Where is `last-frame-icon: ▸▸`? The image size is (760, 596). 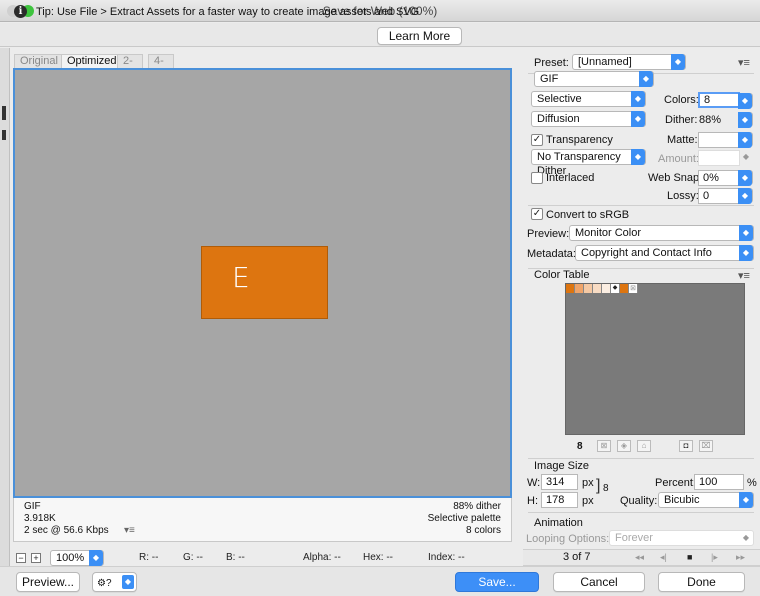 last-frame-icon: ▸▸ is located at coordinates (740, 557).